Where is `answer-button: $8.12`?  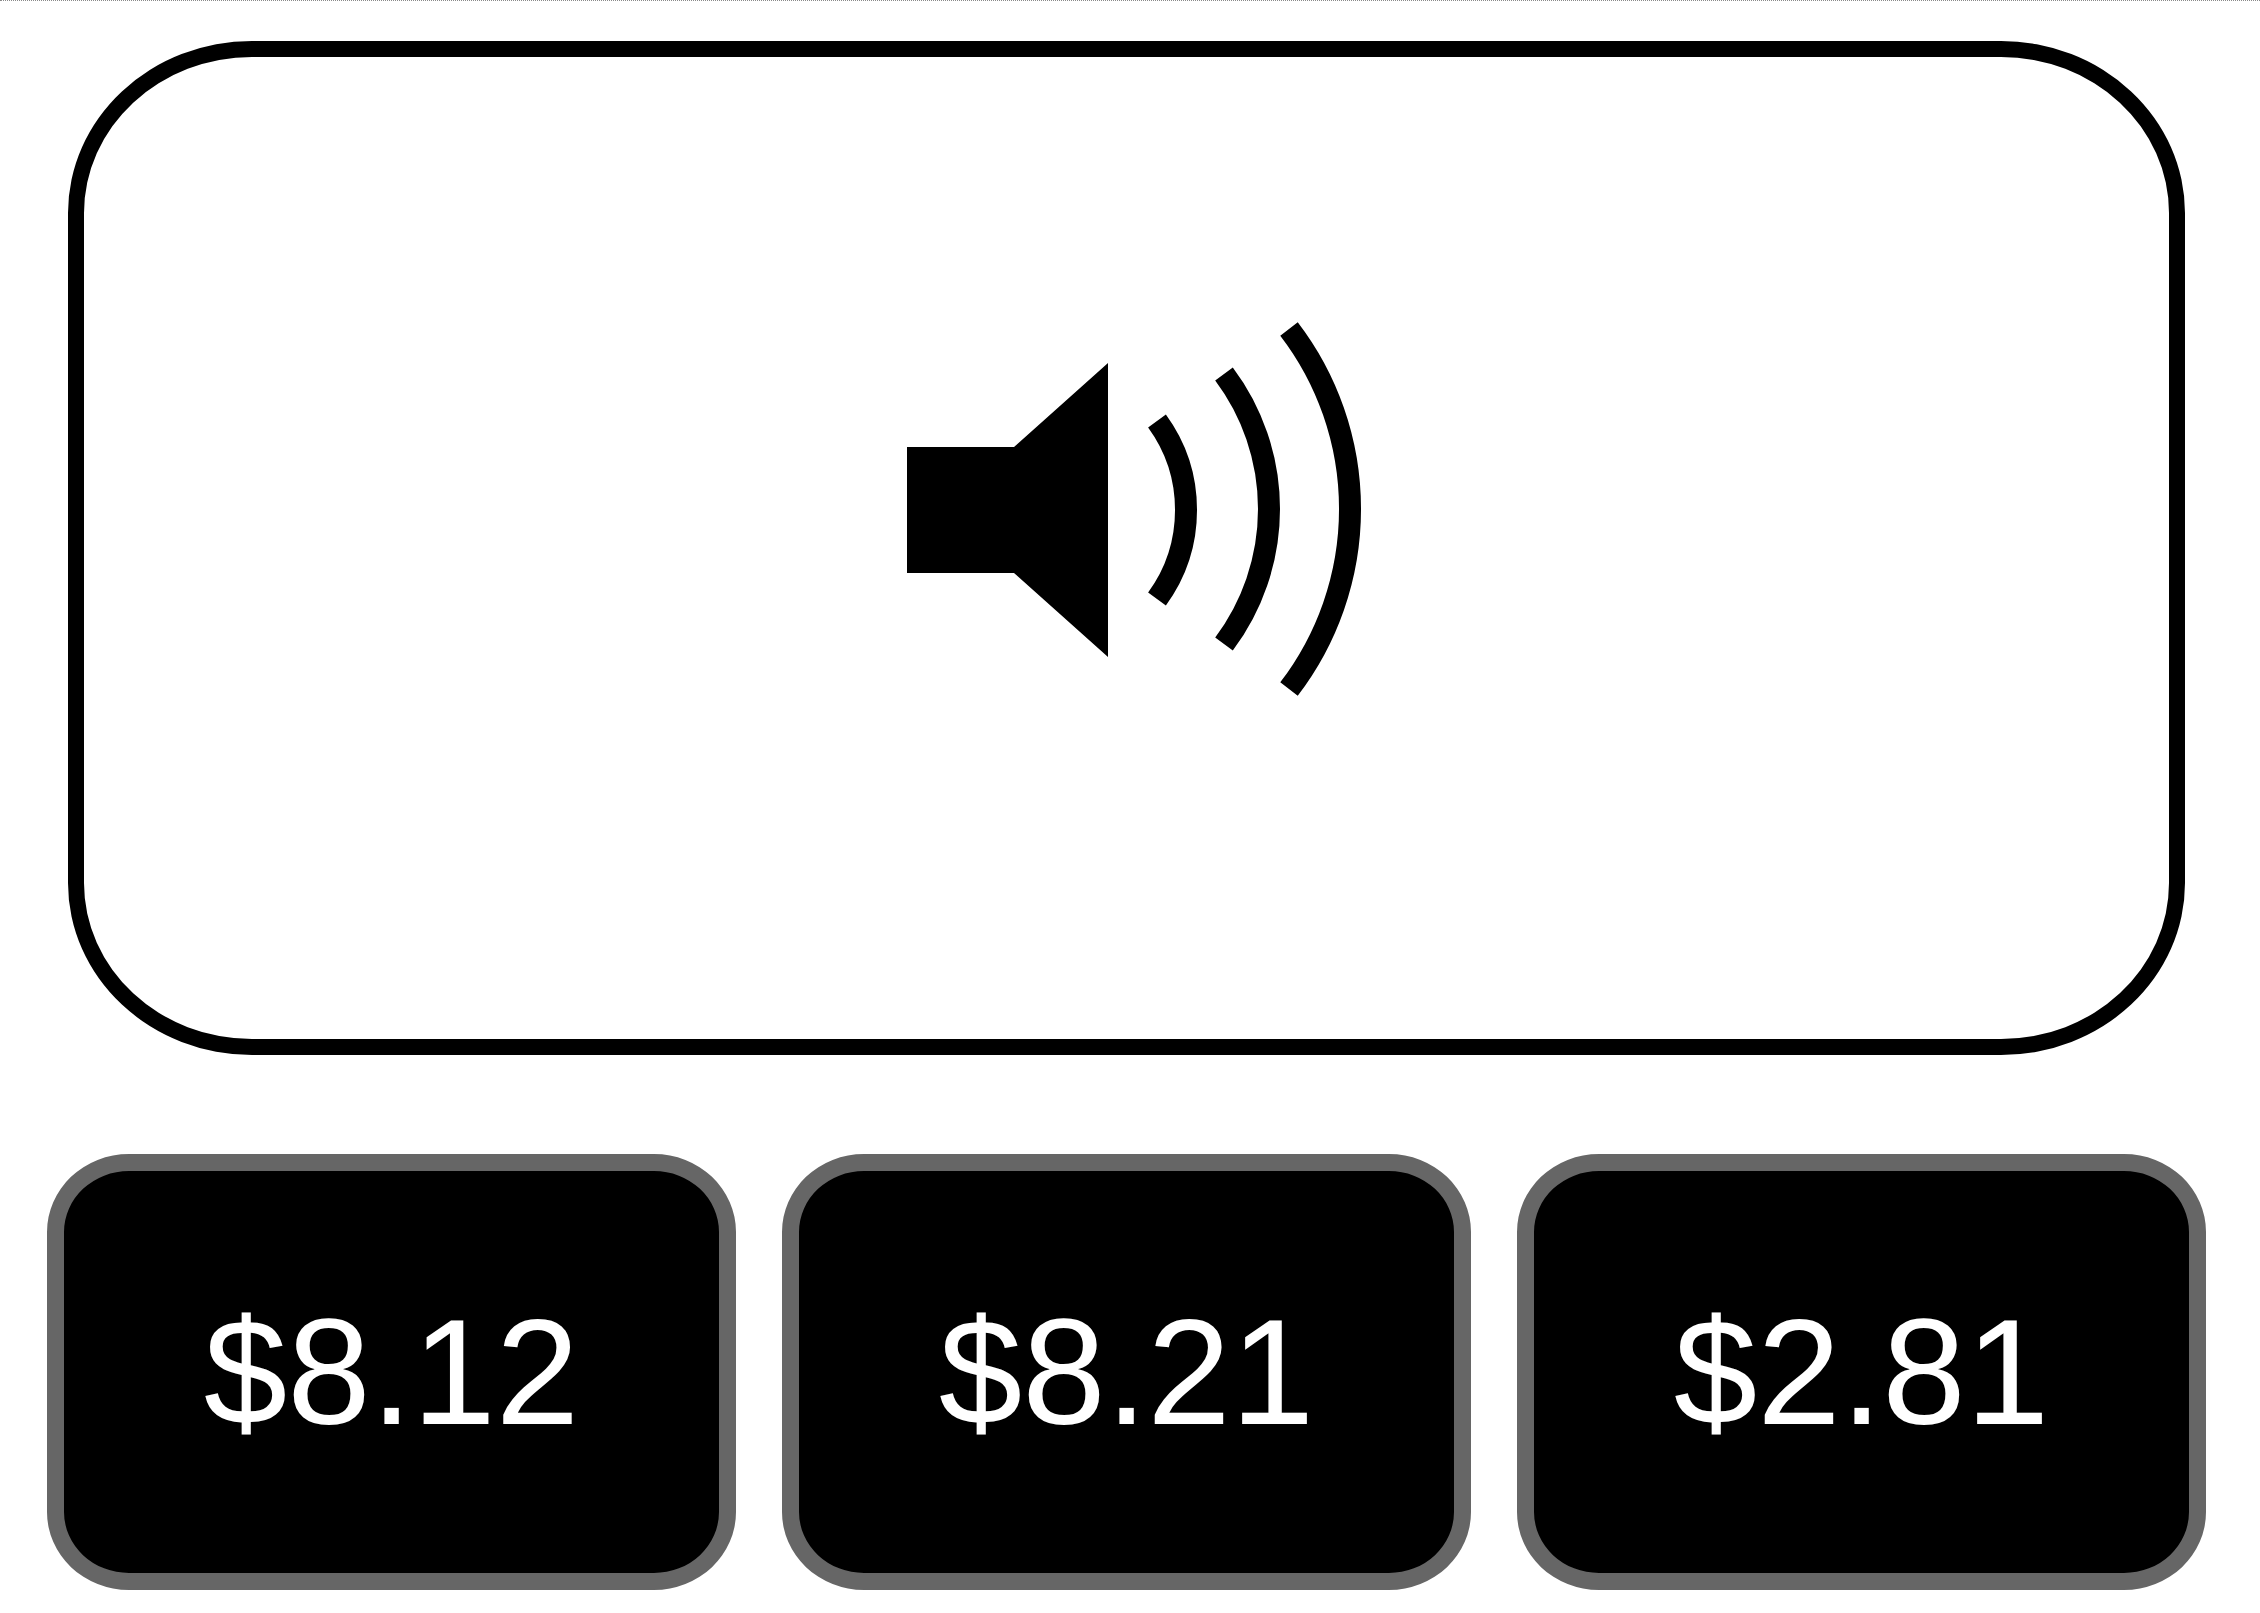
answer-button: $8.12 is located at coordinates (391, 1372).